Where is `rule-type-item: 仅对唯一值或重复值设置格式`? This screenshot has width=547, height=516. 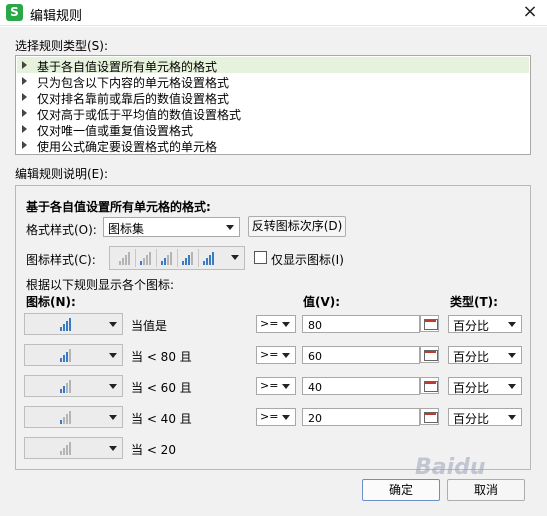
rule-type-item: 仅对唯一值或重复值设置格式 is located at coordinates (273, 129).